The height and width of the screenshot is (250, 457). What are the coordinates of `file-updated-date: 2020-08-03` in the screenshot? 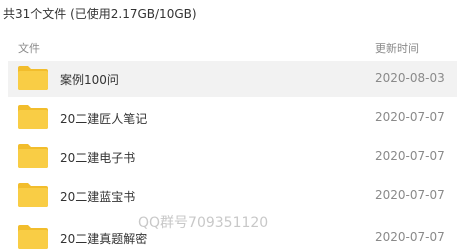 It's located at (410, 78).